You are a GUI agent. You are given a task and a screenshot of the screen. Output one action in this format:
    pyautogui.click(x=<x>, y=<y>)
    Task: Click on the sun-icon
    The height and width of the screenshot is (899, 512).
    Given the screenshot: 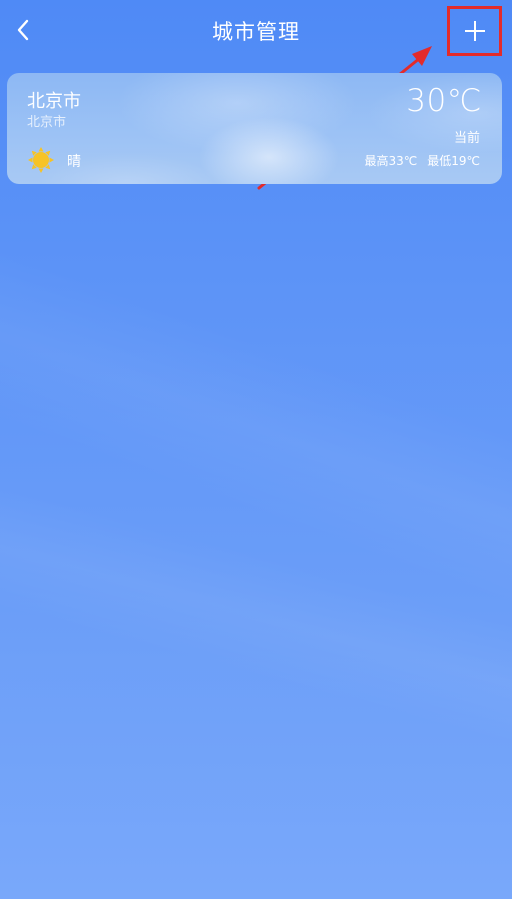 What is the action you would take?
    pyautogui.click(x=41, y=160)
    